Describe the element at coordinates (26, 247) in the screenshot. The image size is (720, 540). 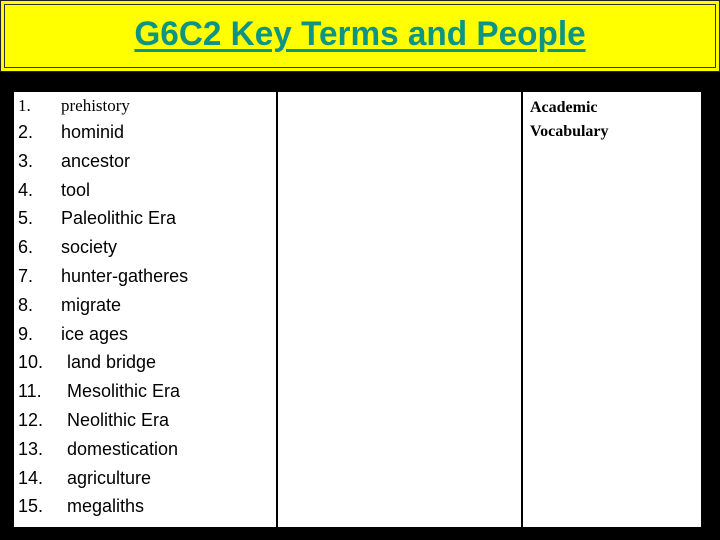
I see `term-number: 6.` at that location.